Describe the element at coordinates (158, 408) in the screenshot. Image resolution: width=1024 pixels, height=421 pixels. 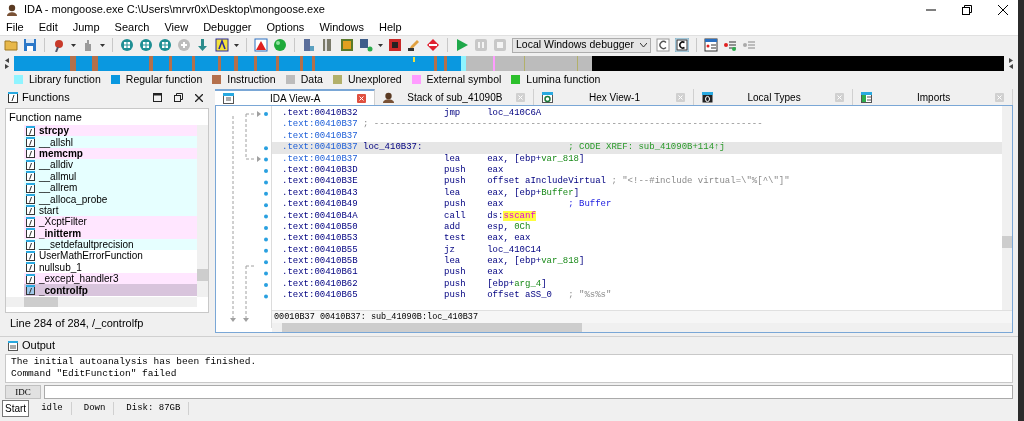
I see `status-text: Disk: 87GB` at that location.